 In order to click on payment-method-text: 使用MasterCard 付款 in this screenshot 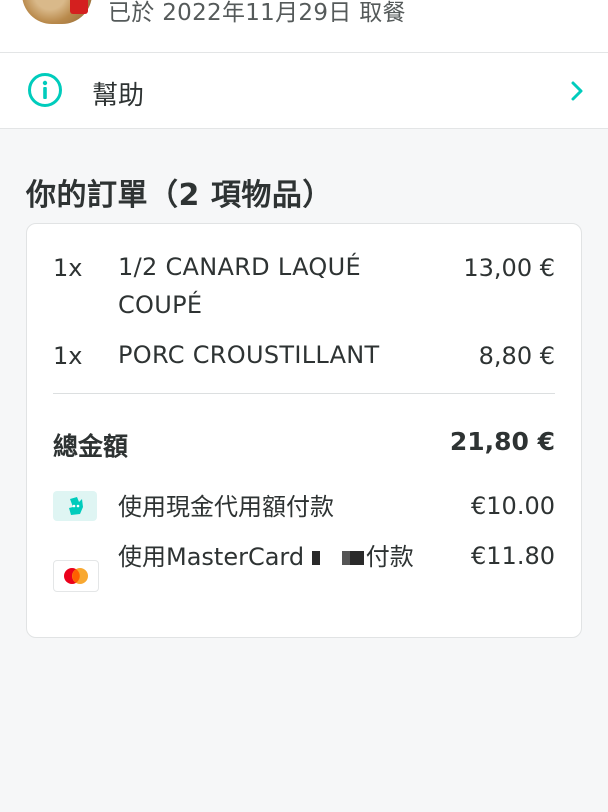, I will do `click(273, 557)`.